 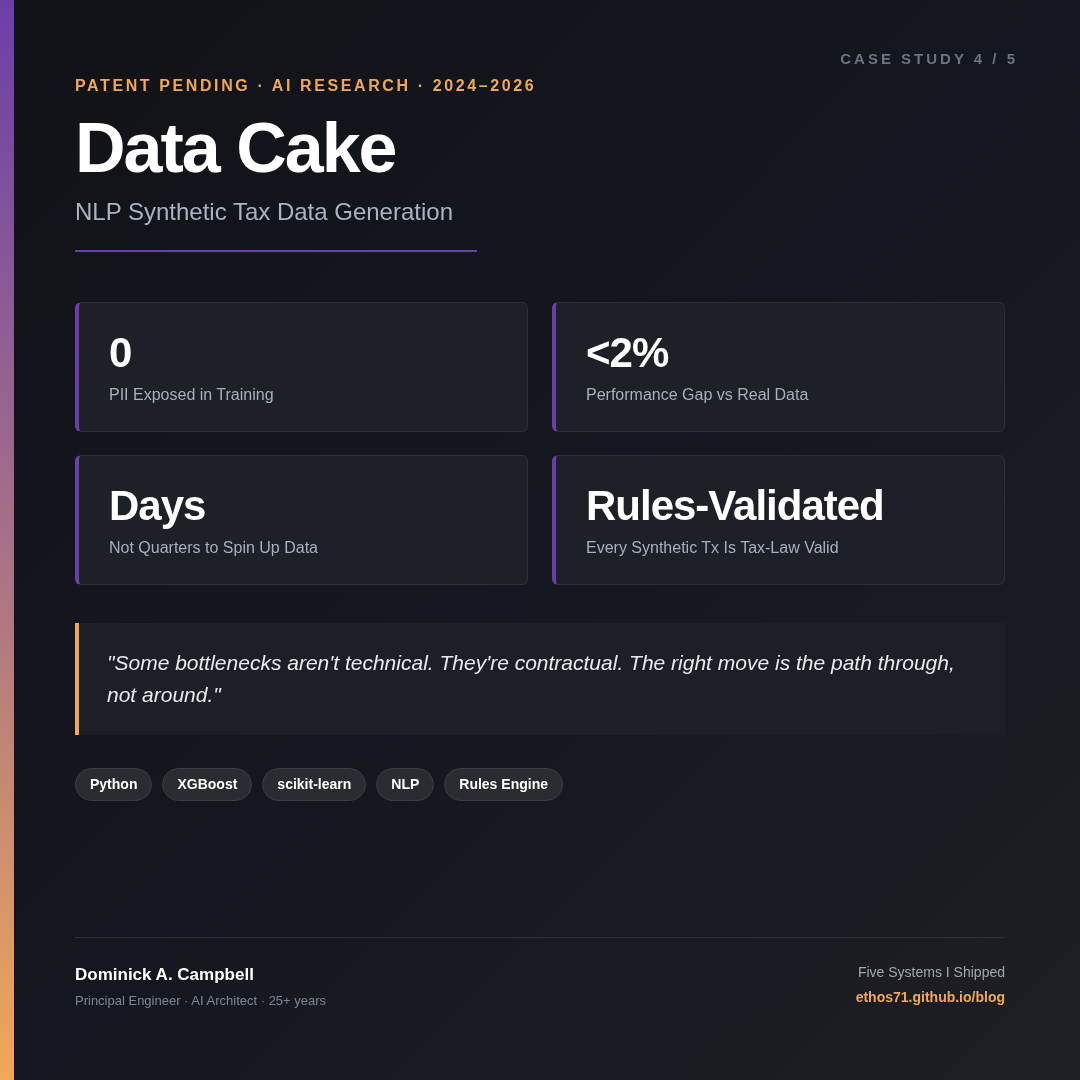 I want to click on stat-label: Not Quarters to Spin Up Data, so click(x=213, y=547).